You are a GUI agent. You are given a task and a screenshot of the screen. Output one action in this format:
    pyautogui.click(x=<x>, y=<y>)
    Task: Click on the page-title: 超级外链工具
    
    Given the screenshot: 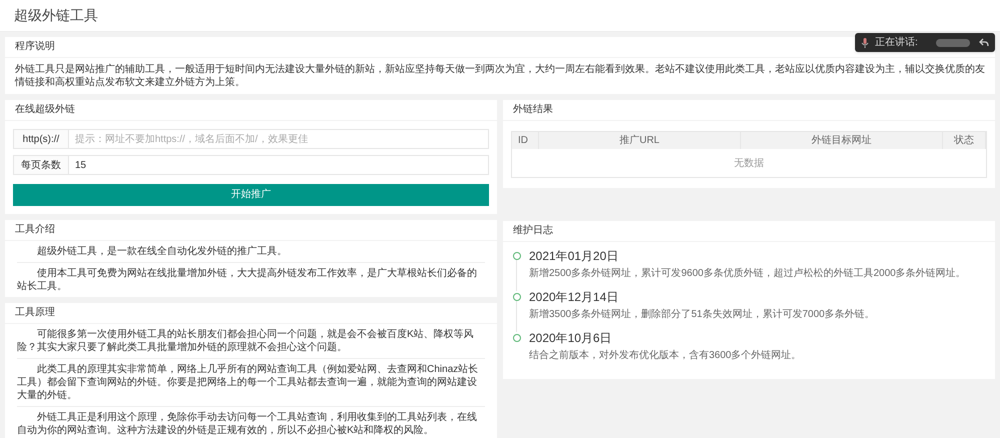 What is the action you would take?
    pyautogui.click(x=56, y=15)
    